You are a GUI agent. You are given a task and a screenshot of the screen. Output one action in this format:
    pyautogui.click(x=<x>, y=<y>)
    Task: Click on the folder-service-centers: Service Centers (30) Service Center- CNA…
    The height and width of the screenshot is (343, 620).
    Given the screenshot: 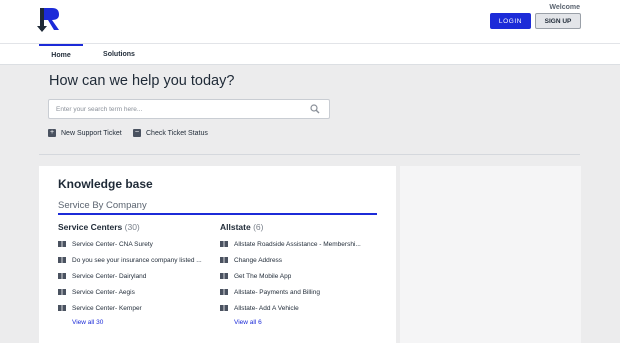 What is the action you would take?
    pyautogui.click(x=133, y=274)
    